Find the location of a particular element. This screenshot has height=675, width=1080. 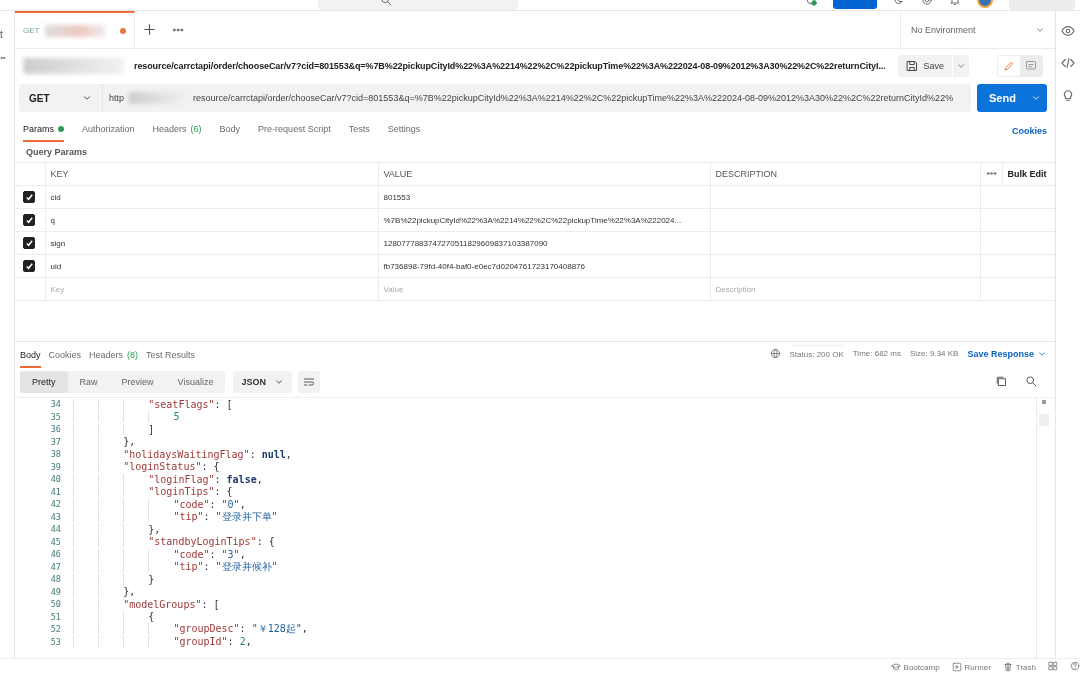

code-line: "seatFlags": [ is located at coordinates (153, 404).